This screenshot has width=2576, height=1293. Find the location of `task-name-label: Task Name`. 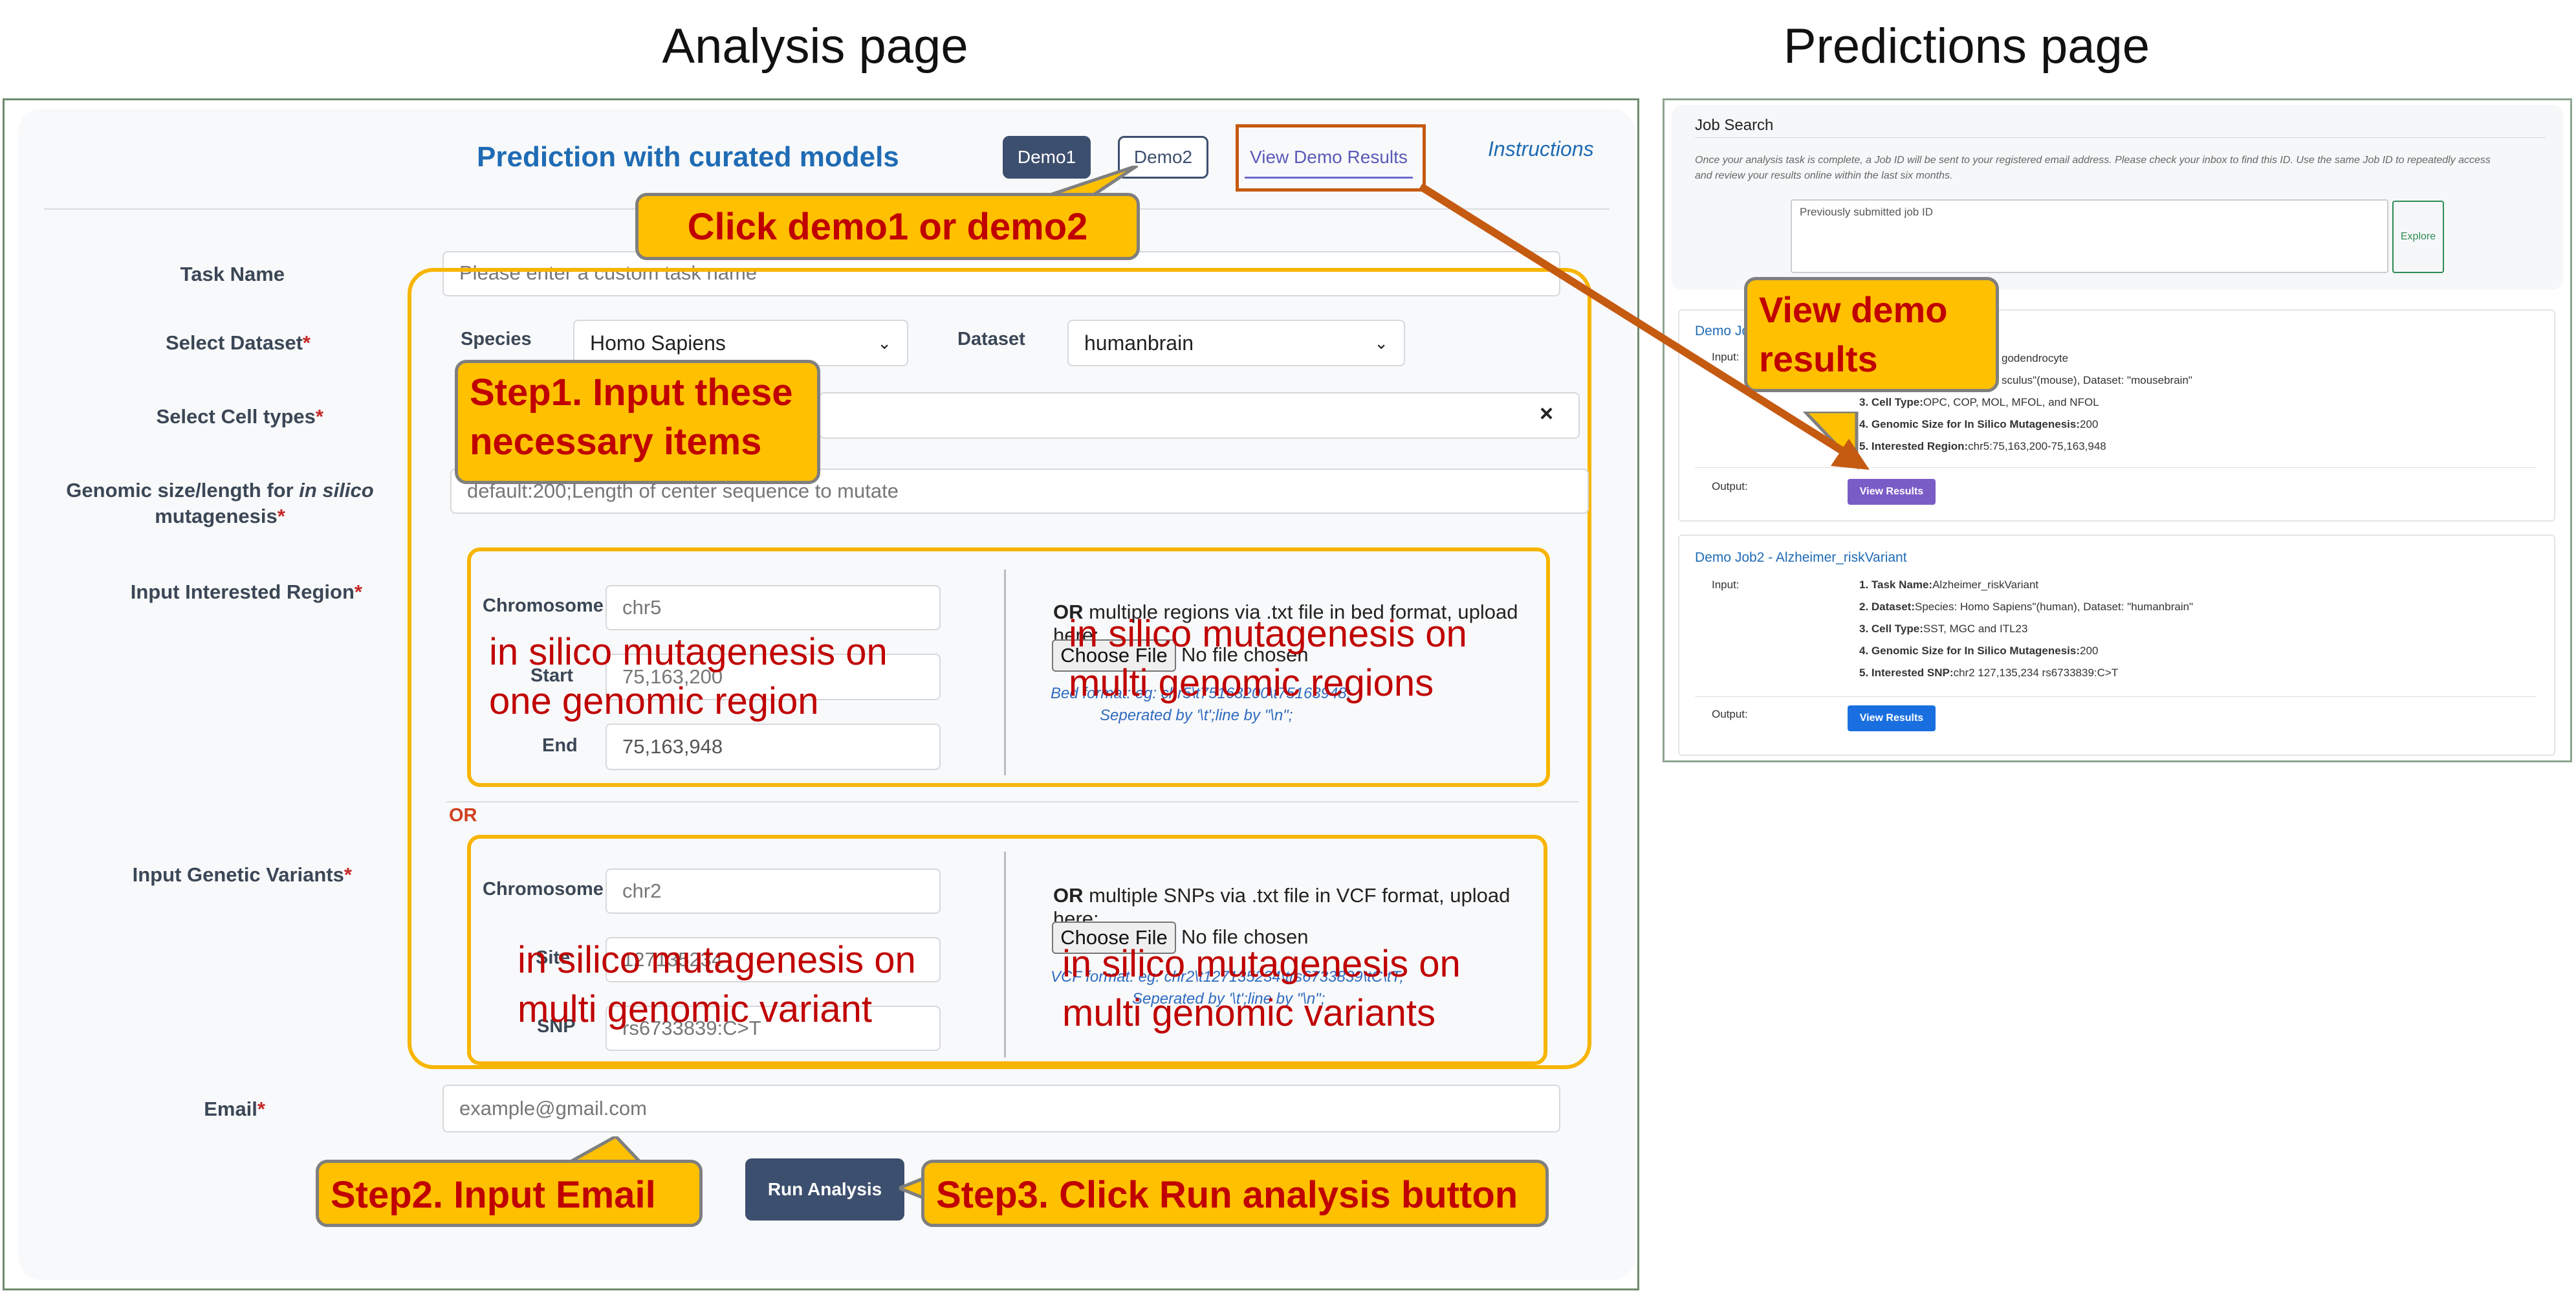

task-name-label: Task Name is located at coordinates (232, 274).